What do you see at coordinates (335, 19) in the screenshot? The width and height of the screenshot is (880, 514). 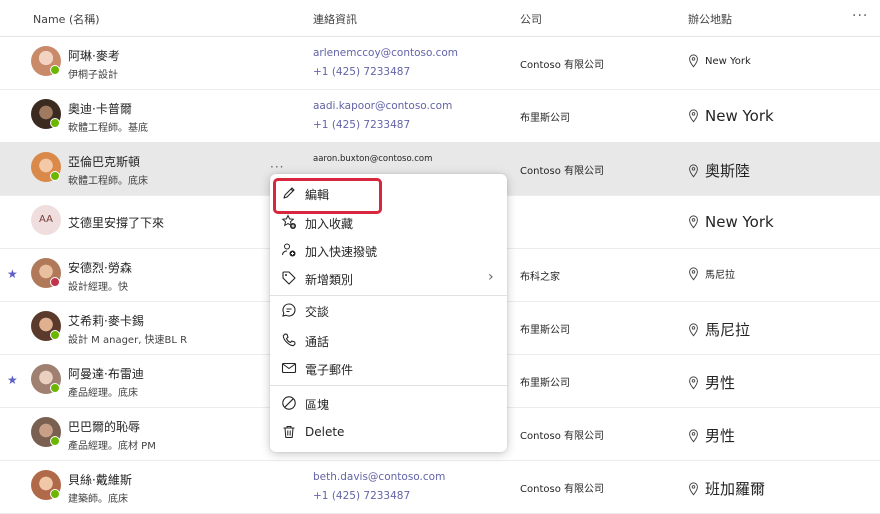 I see `contact-column-header: 連絡資訊` at bounding box center [335, 19].